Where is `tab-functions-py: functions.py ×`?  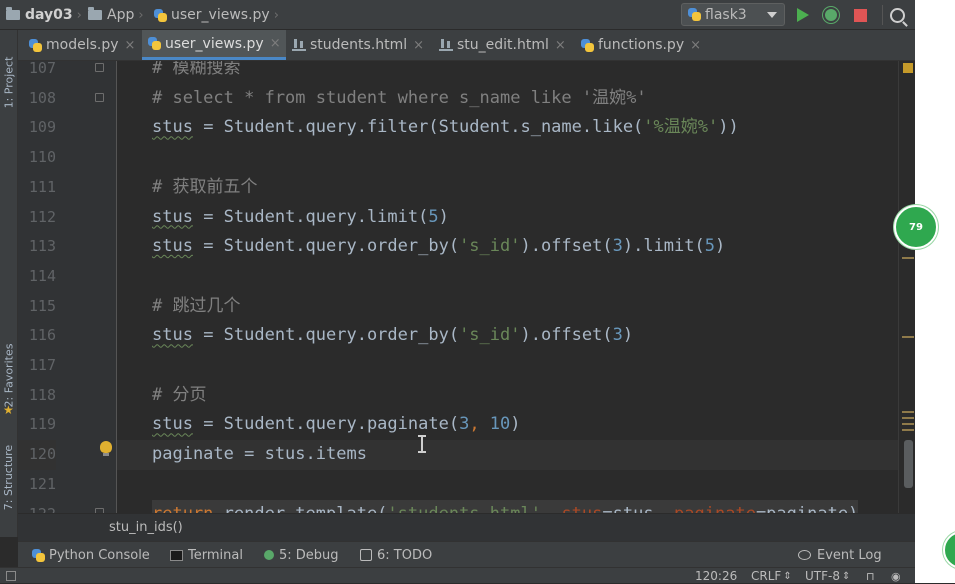 tab-functions-py: functions.py × is located at coordinates (646, 45).